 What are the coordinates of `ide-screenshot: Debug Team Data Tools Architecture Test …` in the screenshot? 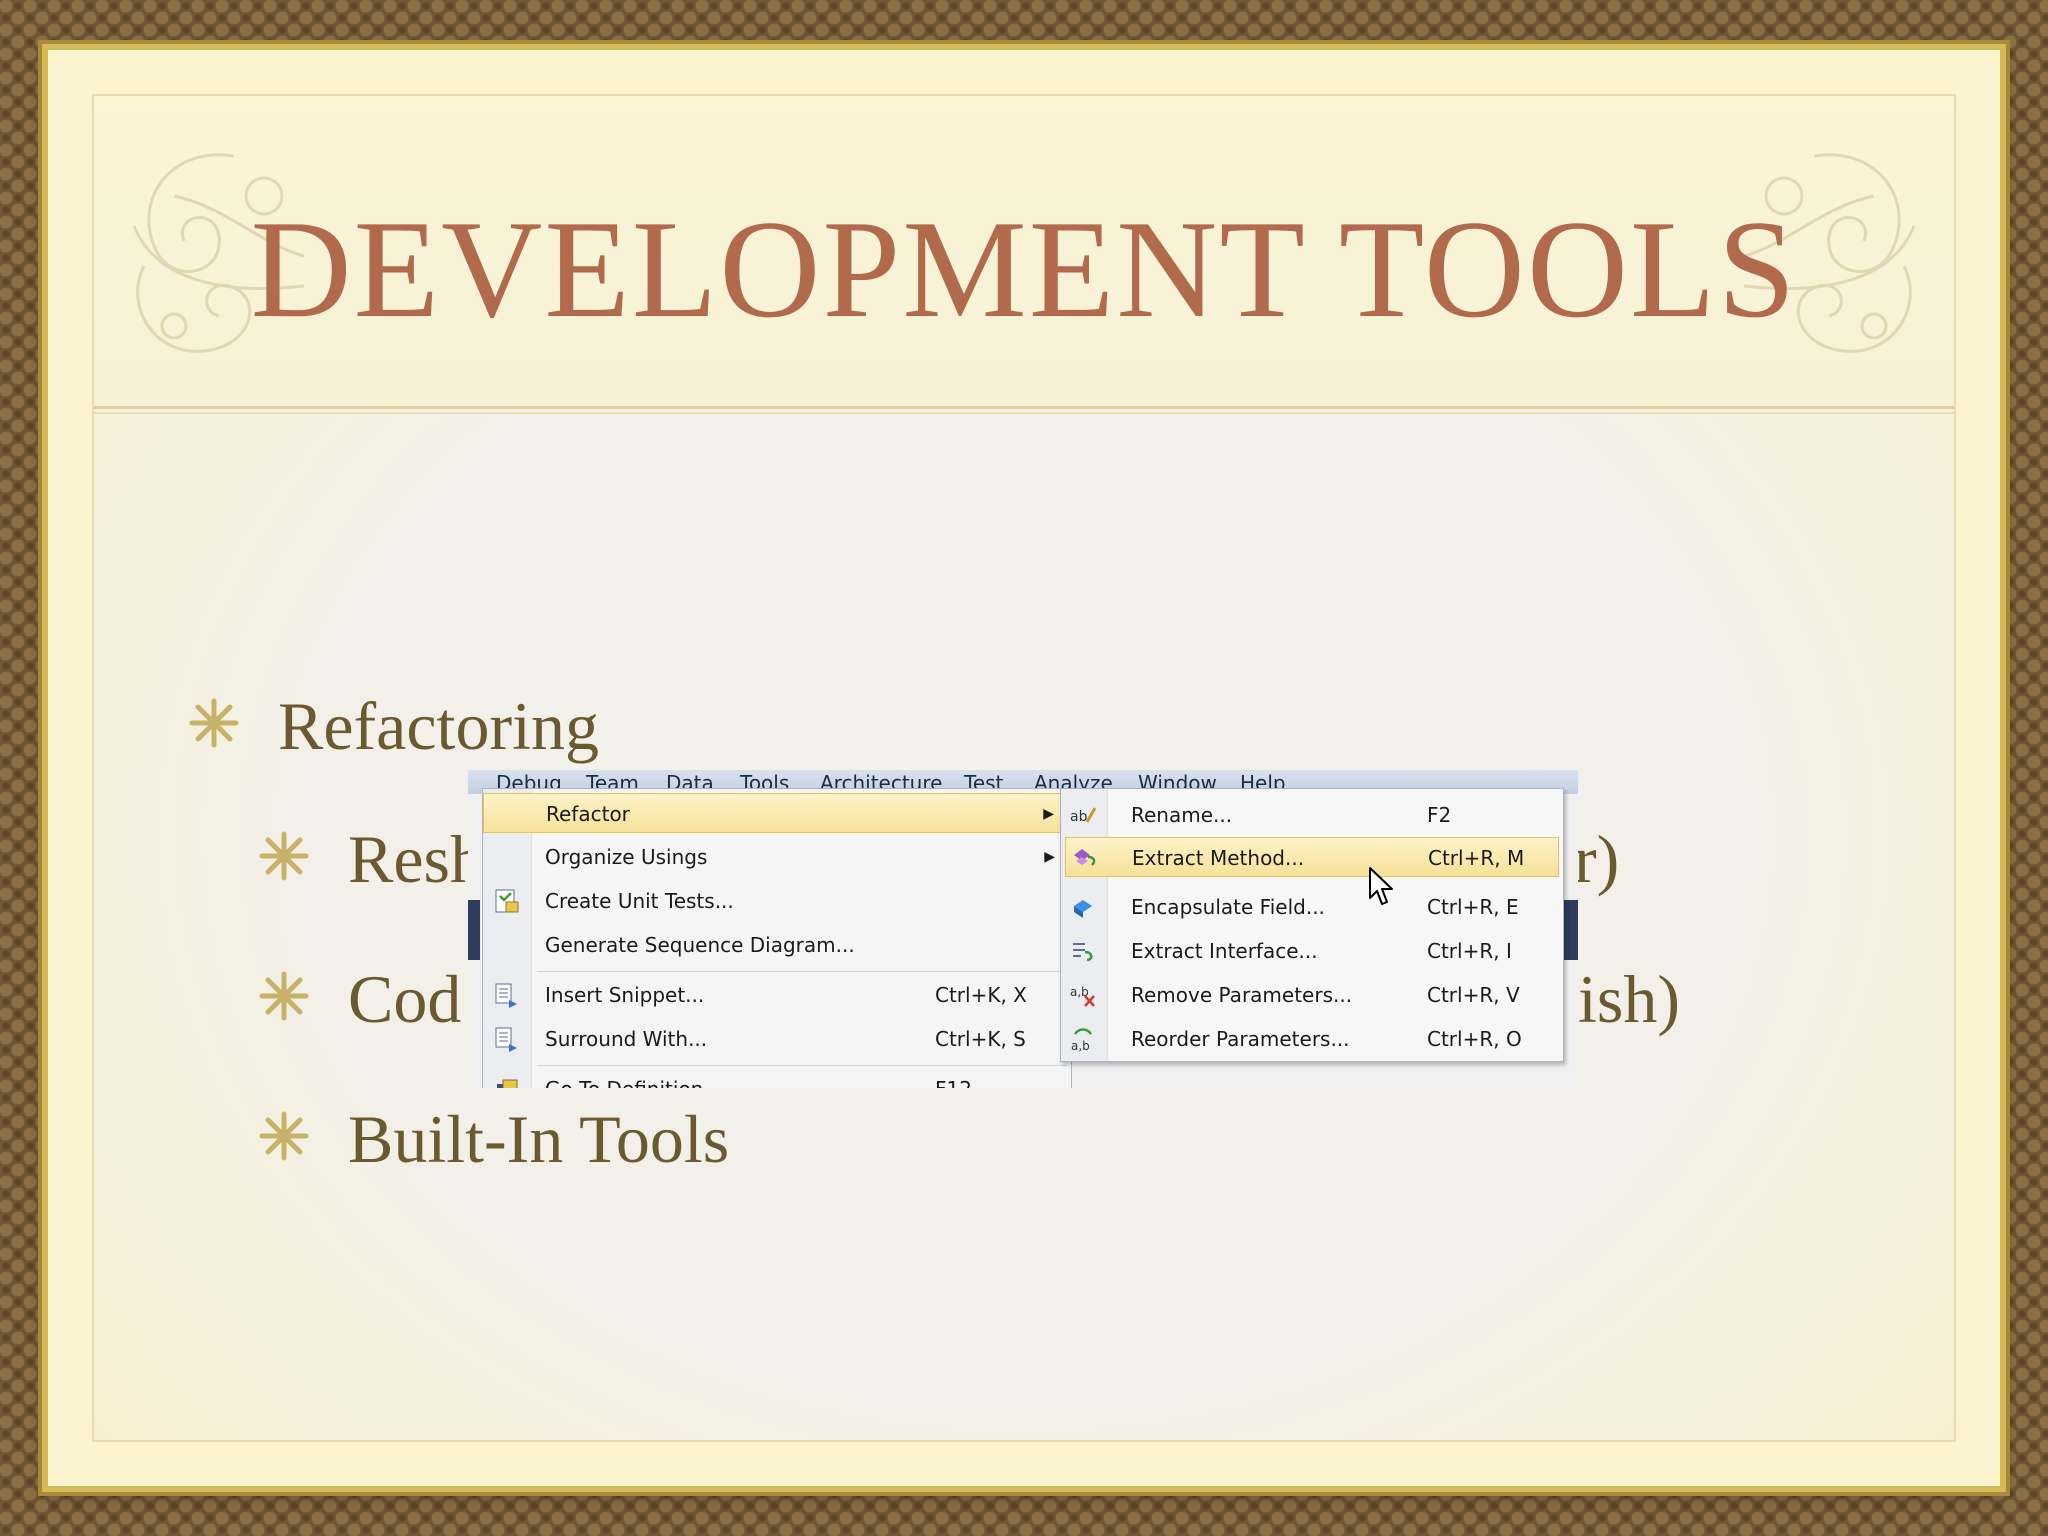 It's located at (1023, 929).